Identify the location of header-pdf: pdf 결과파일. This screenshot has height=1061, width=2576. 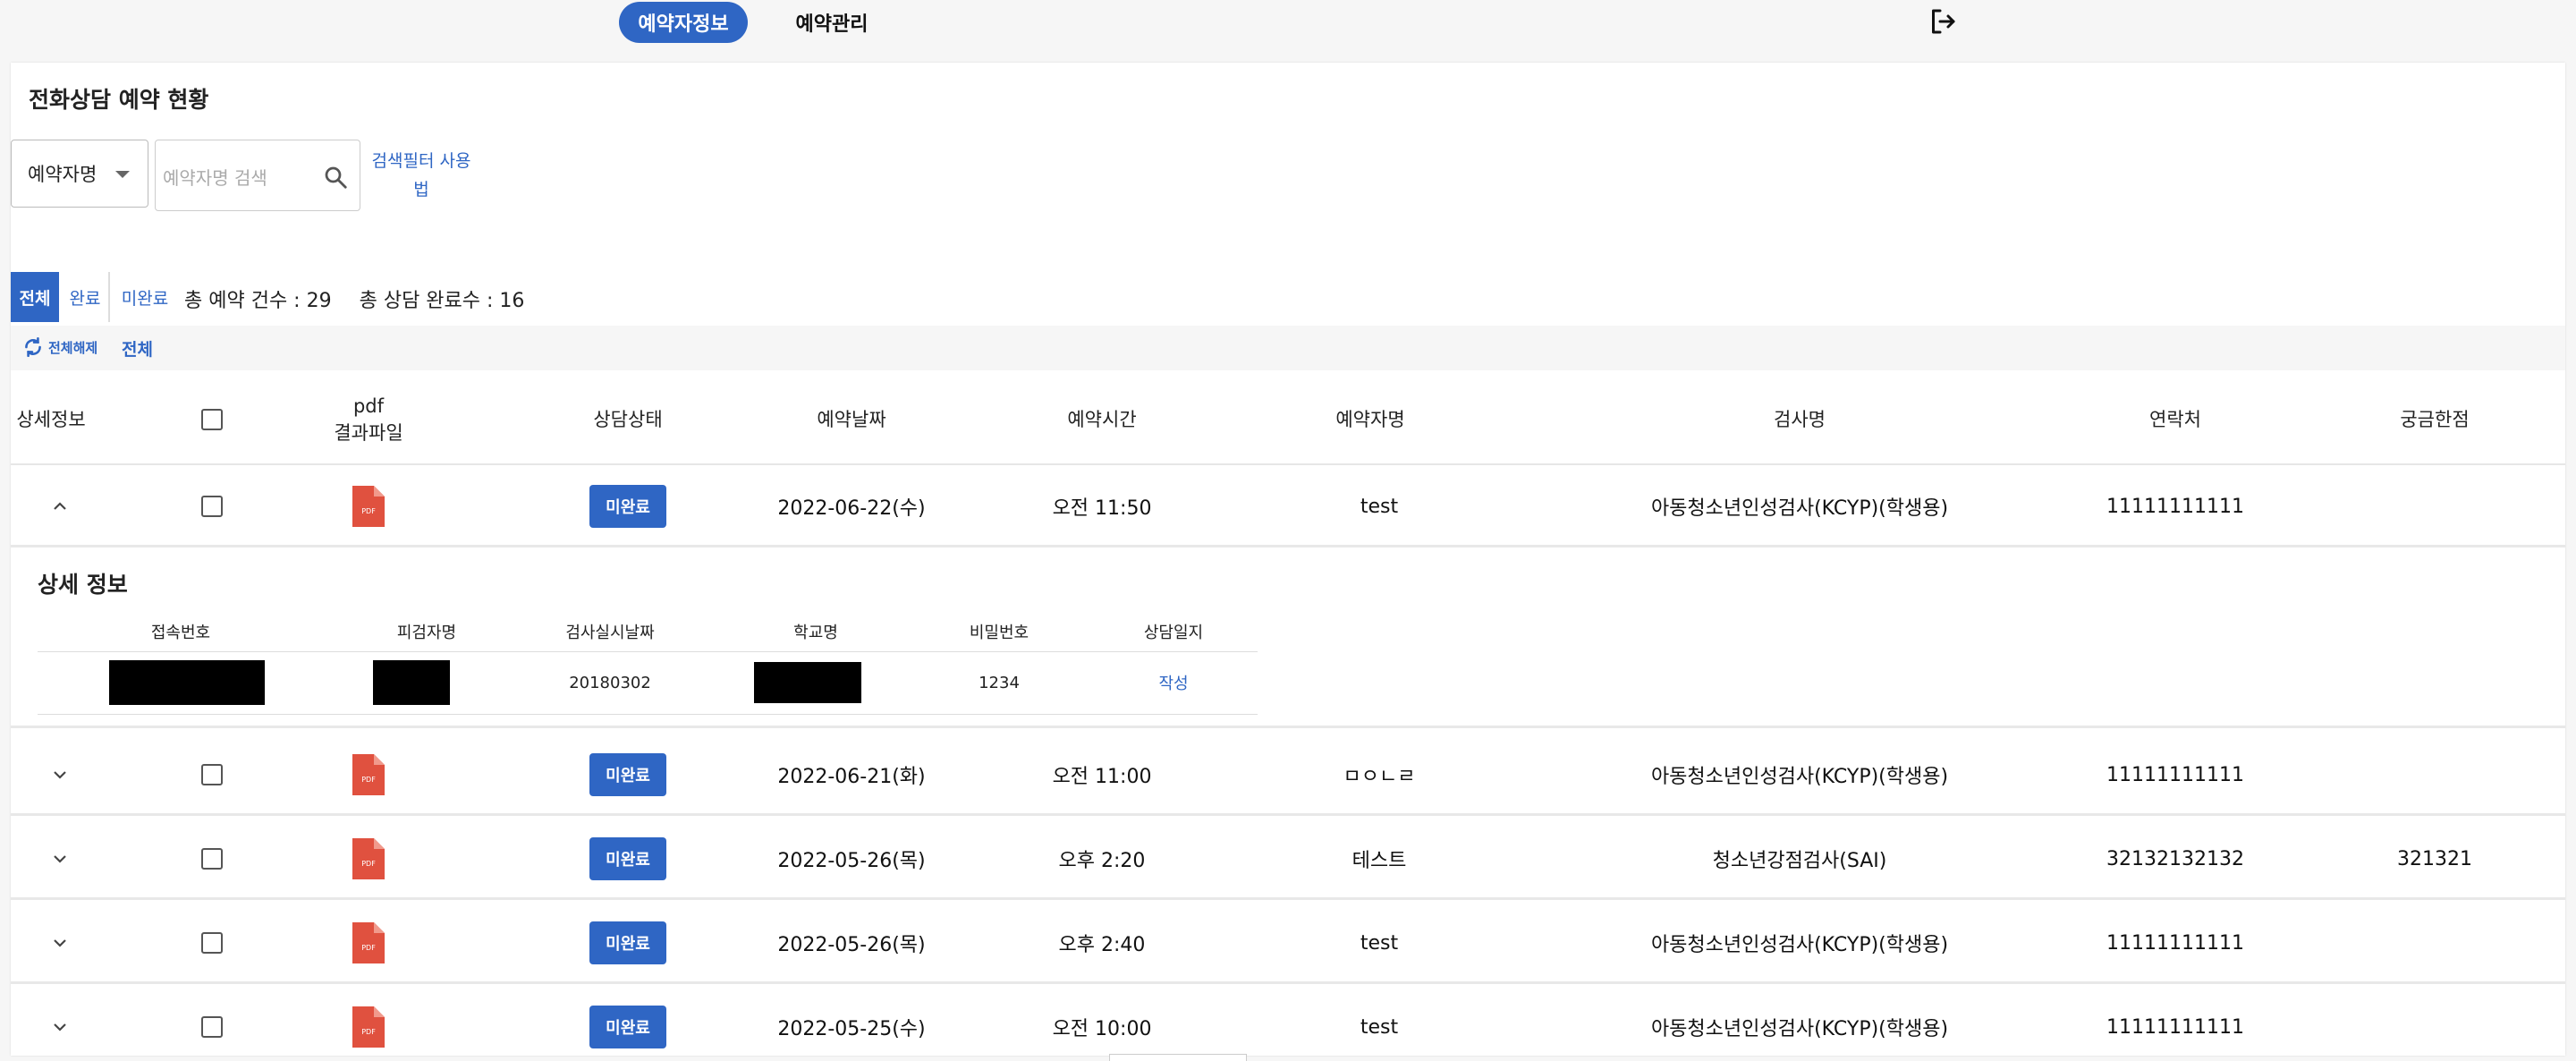
(368, 419).